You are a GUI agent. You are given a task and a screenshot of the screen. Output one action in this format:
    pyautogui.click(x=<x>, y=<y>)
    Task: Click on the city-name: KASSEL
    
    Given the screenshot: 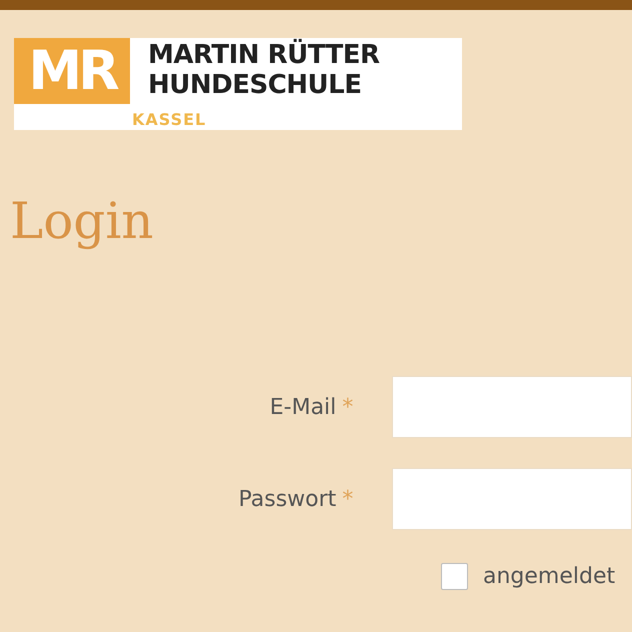 What is the action you would take?
    pyautogui.click(x=170, y=119)
    